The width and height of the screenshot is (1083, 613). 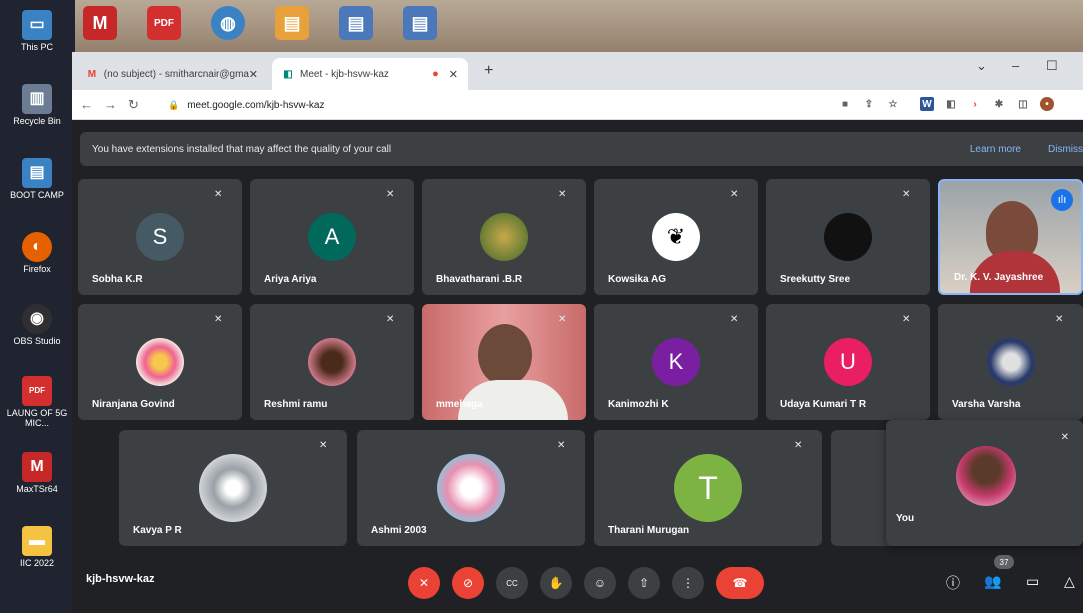 I want to click on participant-tile: ✕ S Sobha K.R, so click(x=160, y=237).